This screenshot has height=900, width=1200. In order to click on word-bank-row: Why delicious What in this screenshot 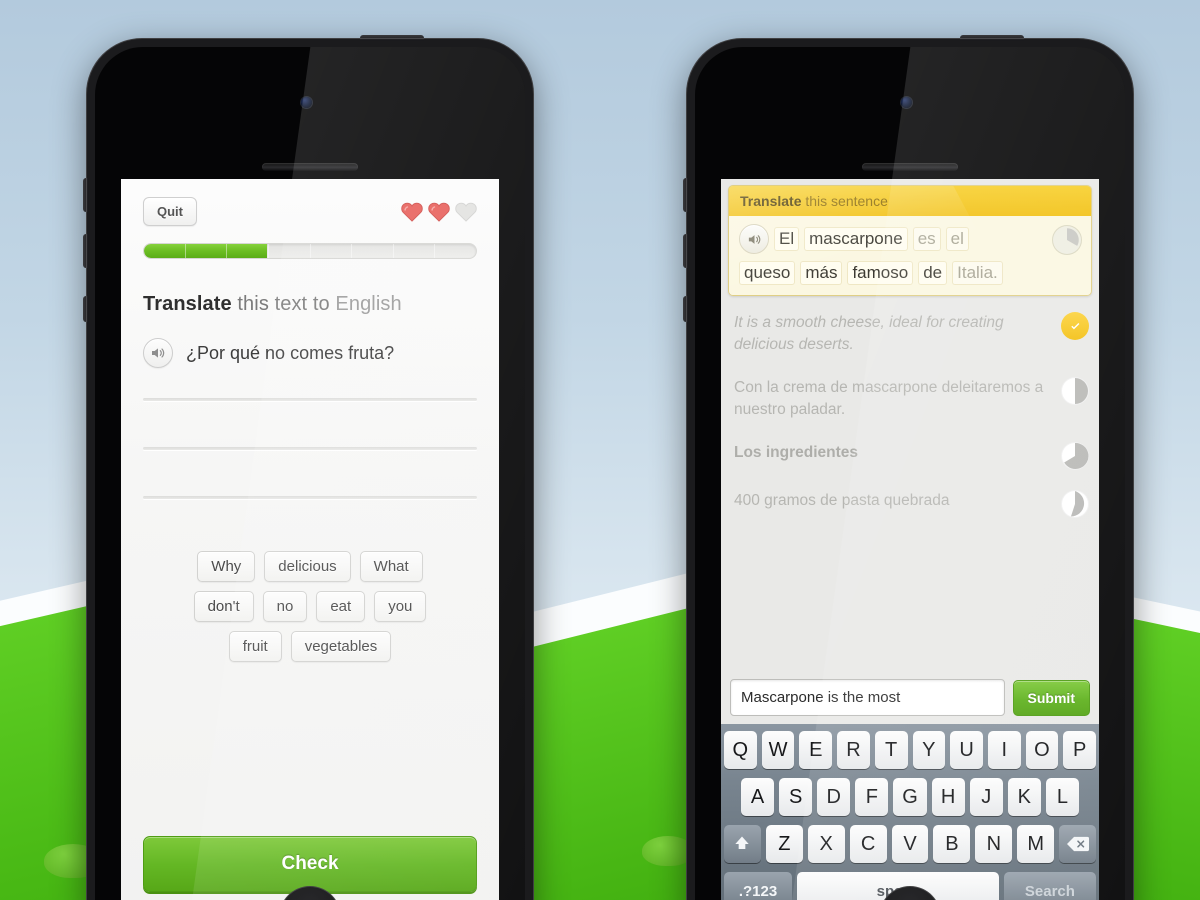, I will do `click(310, 566)`.